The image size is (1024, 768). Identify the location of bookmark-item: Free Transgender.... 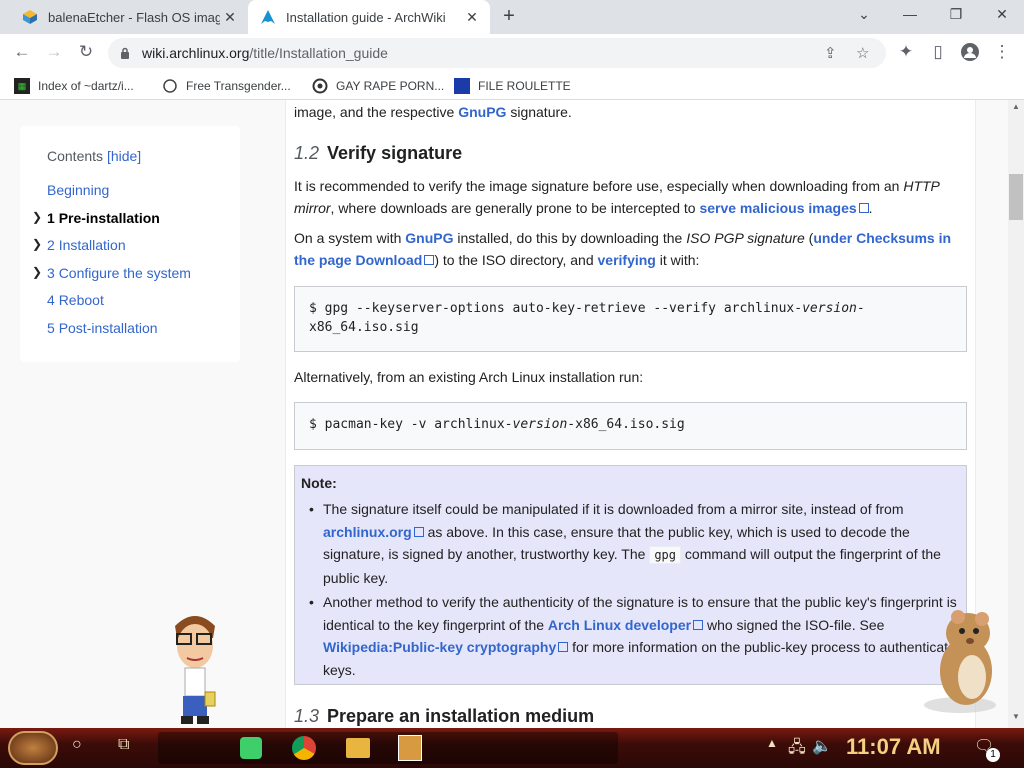
(226, 86).